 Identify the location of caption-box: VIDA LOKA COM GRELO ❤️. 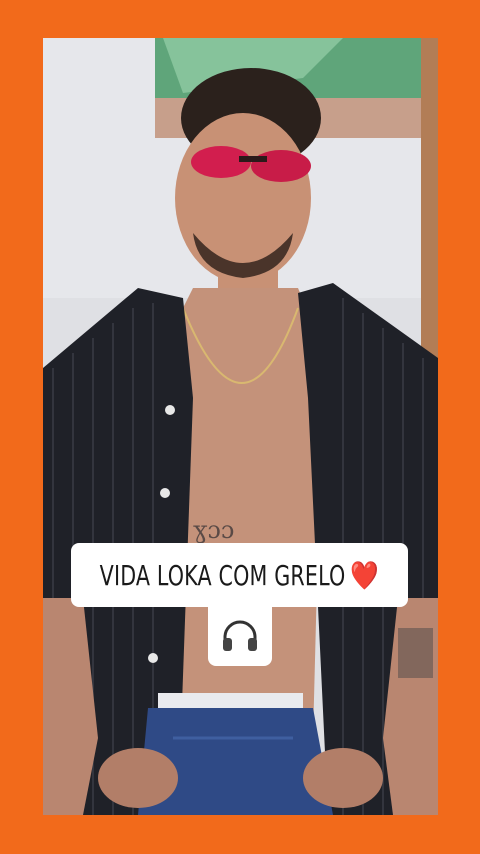
(239, 575).